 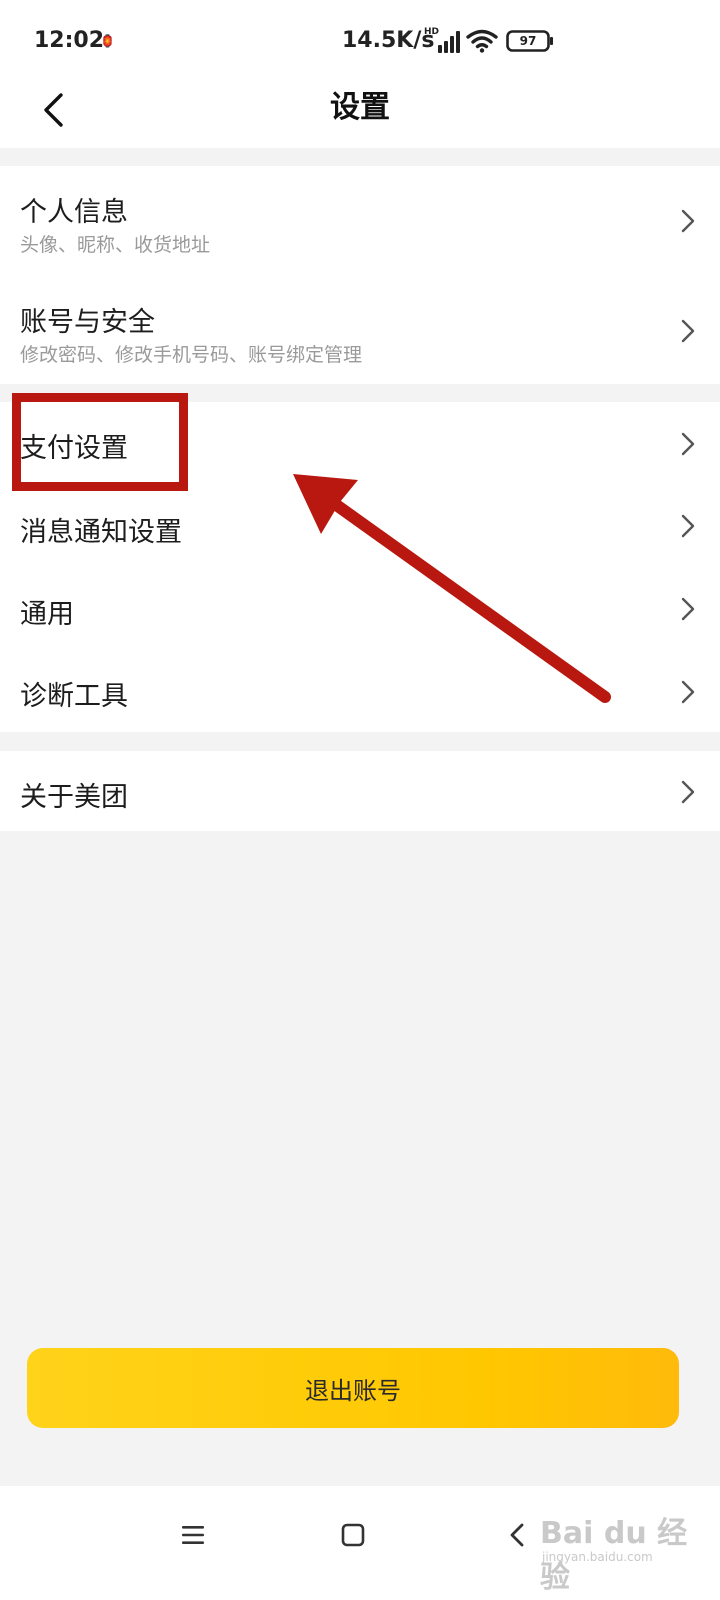 I want to click on network-speed: 14.5K/s, so click(x=388, y=40).